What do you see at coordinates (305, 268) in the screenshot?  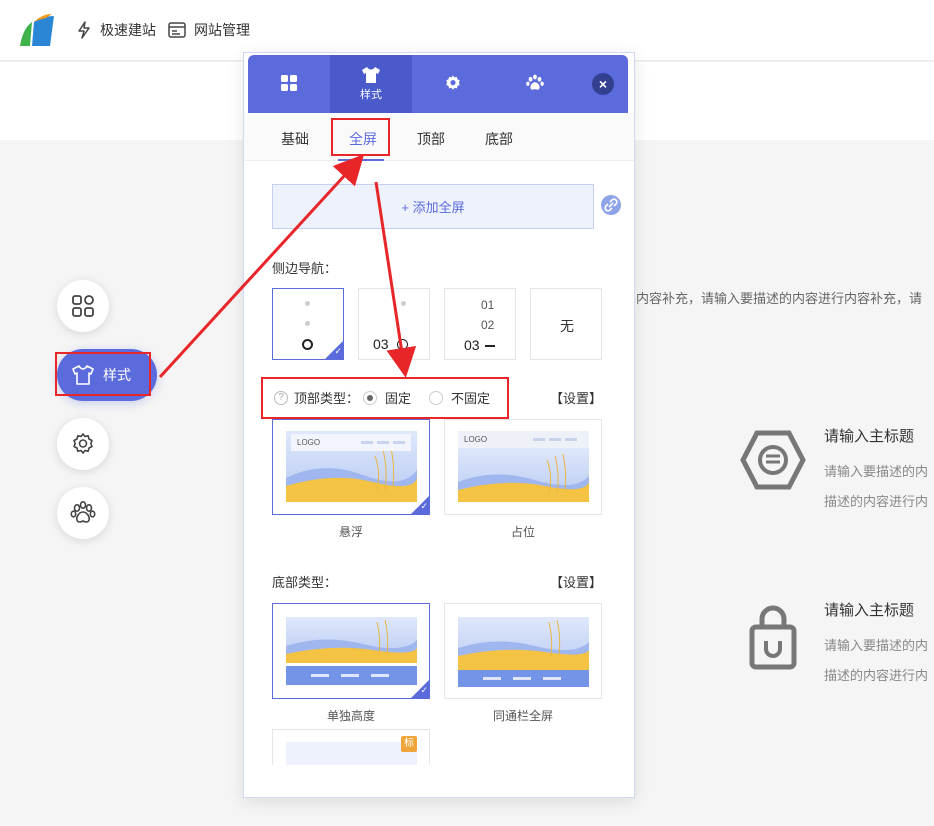 I see `side-nav-label: 侧边导航：` at bounding box center [305, 268].